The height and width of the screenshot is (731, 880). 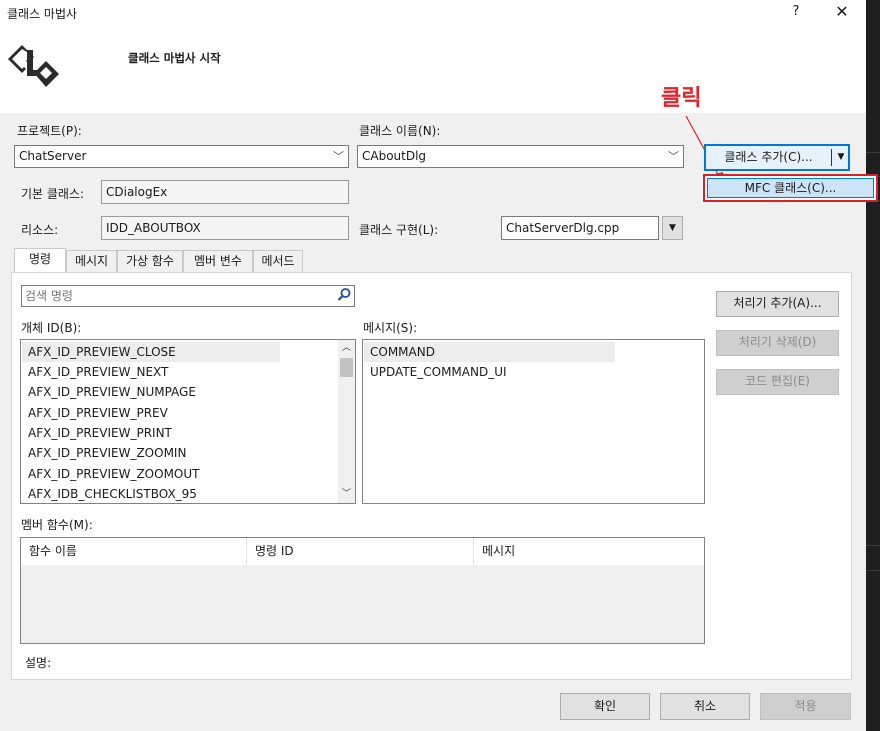 I want to click on project-combobox: ChatServer ﹀, so click(x=181, y=156).